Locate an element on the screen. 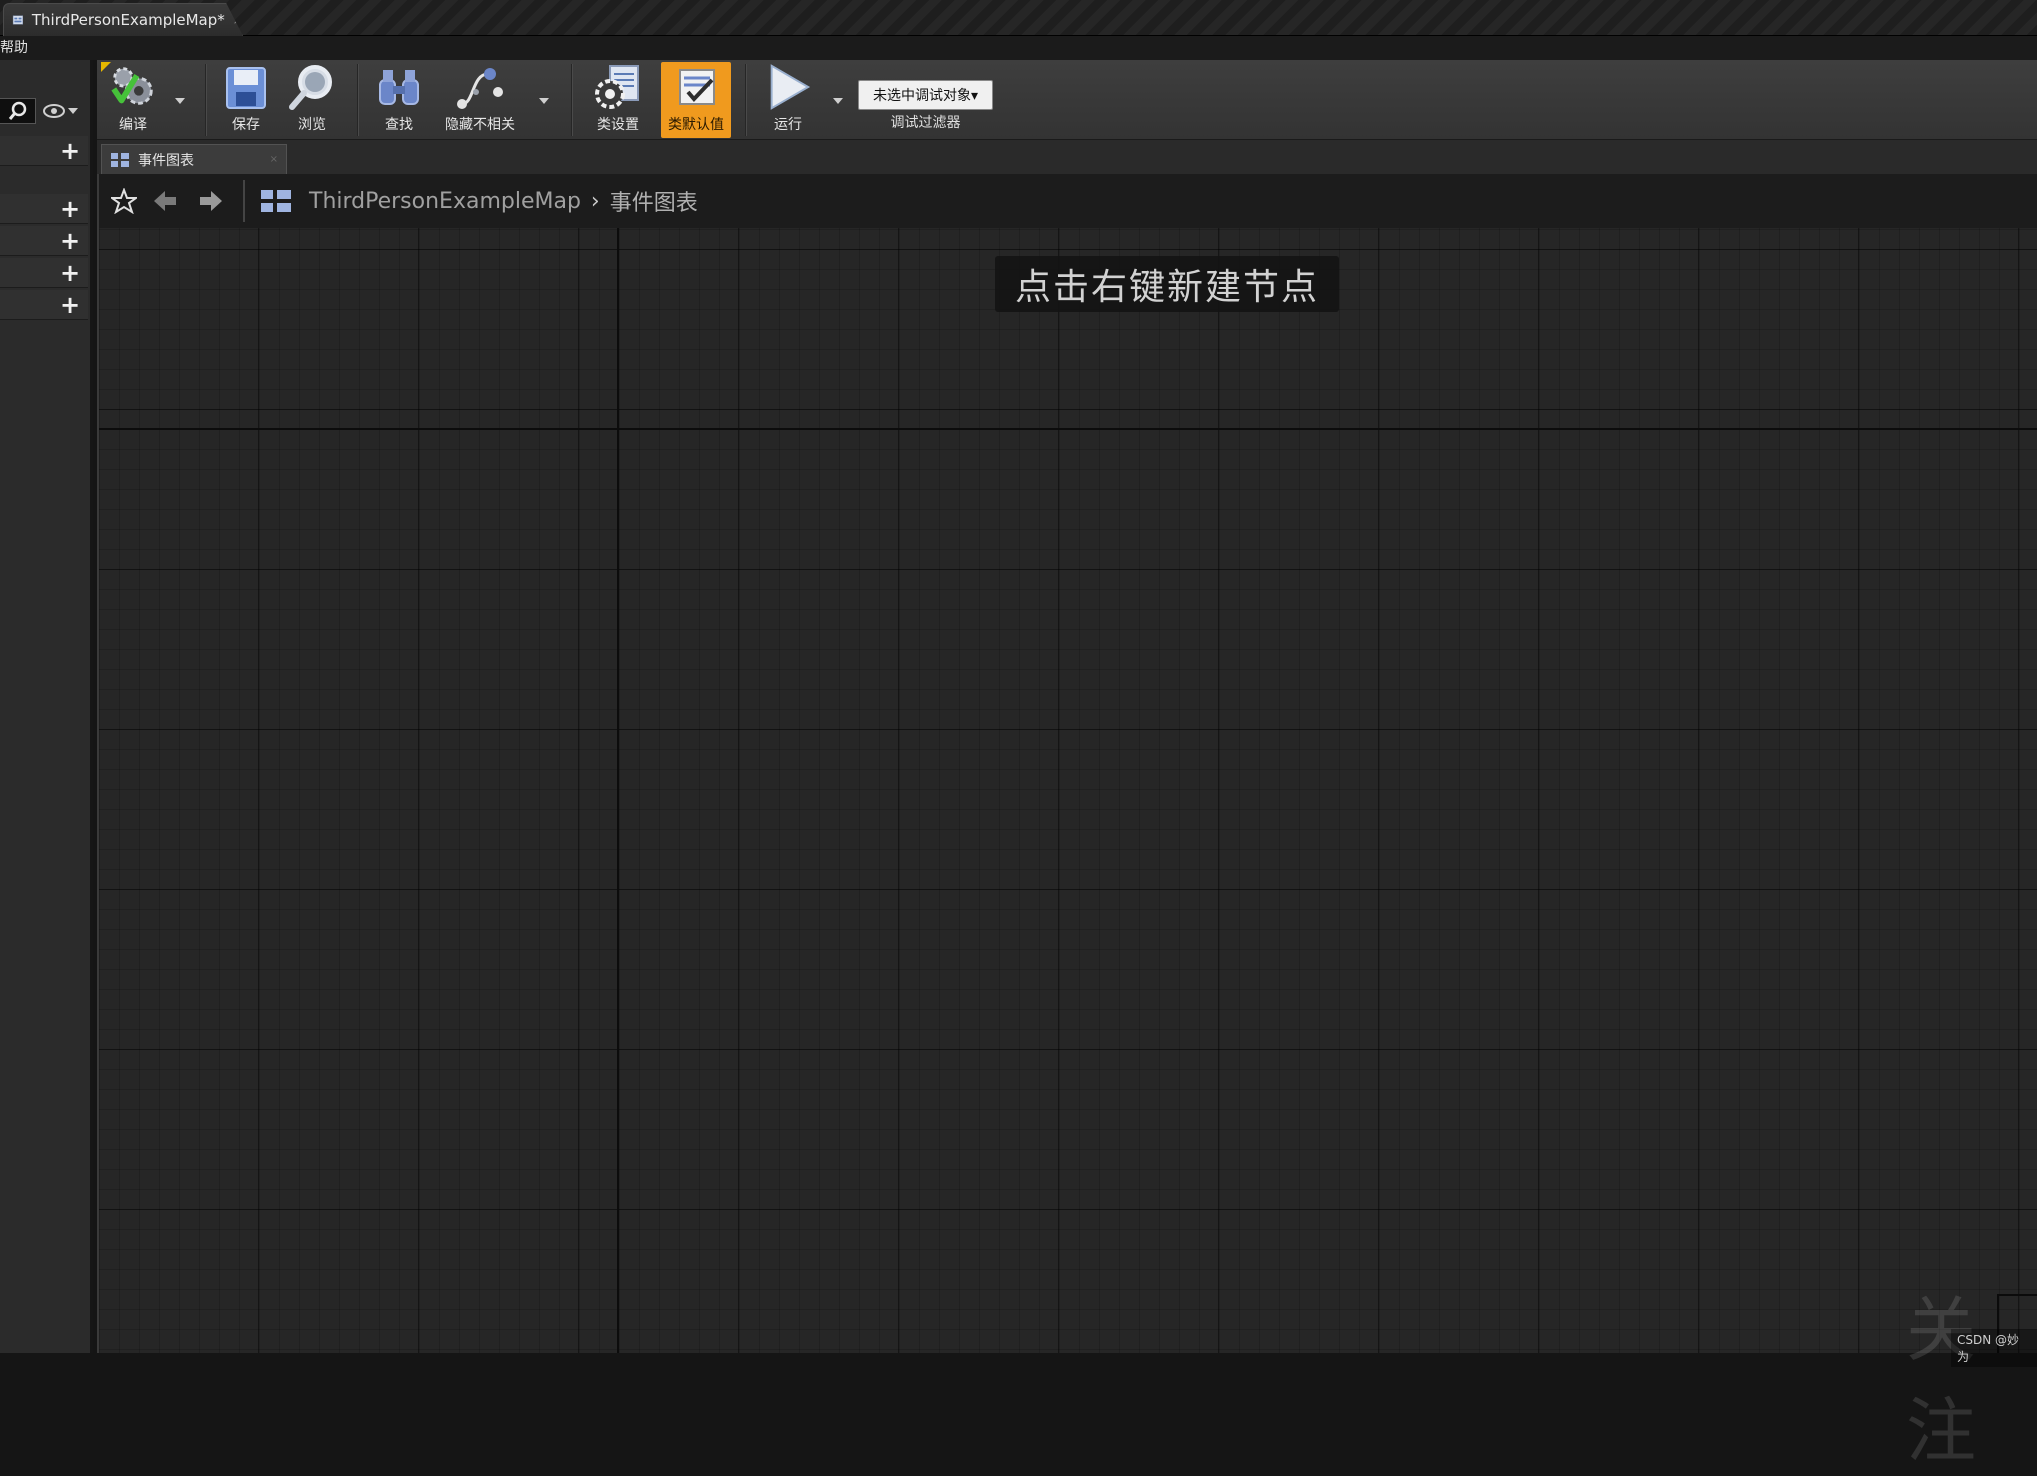  chevron-down-icon is located at coordinates (72, 111).